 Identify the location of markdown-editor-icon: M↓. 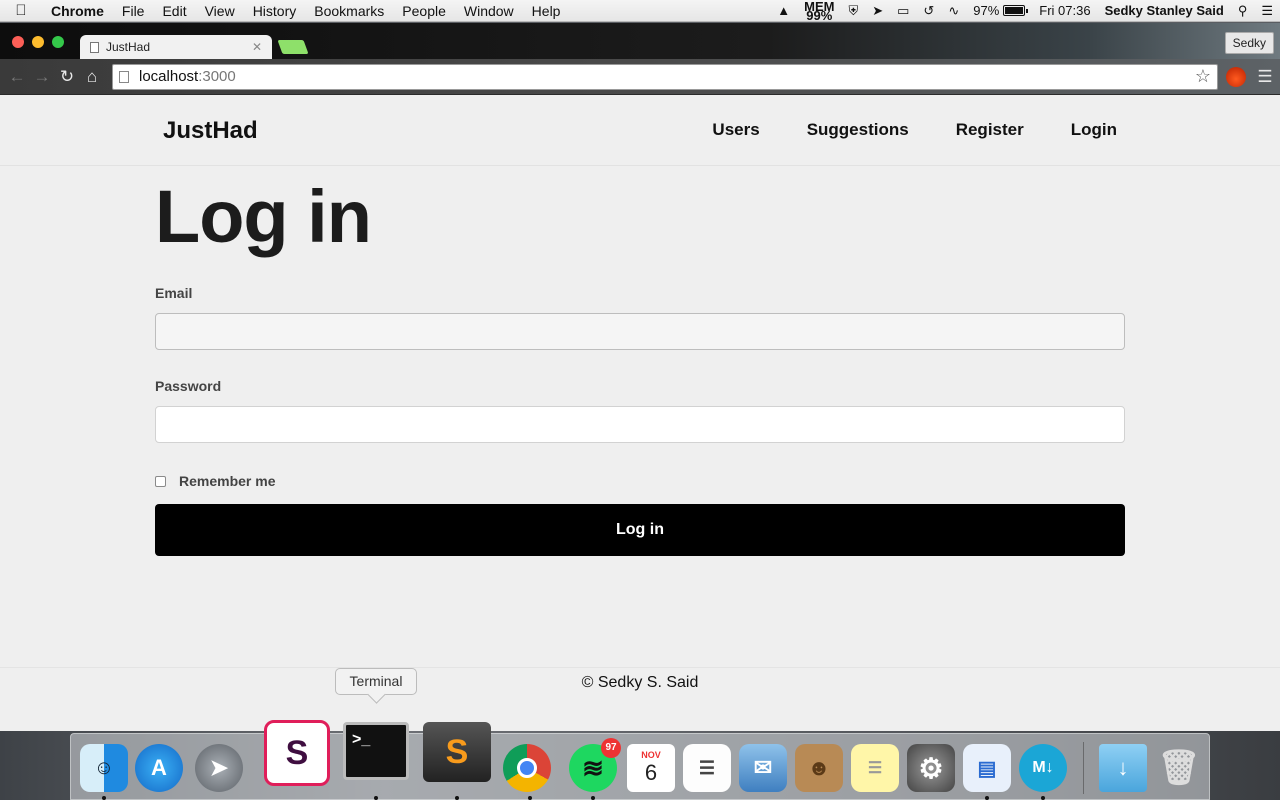
(1043, 768).